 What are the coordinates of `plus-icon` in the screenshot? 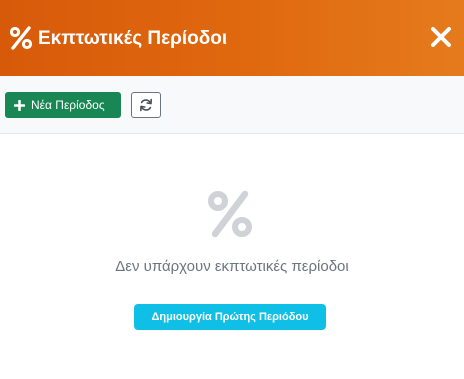 It's located at (19, 105).